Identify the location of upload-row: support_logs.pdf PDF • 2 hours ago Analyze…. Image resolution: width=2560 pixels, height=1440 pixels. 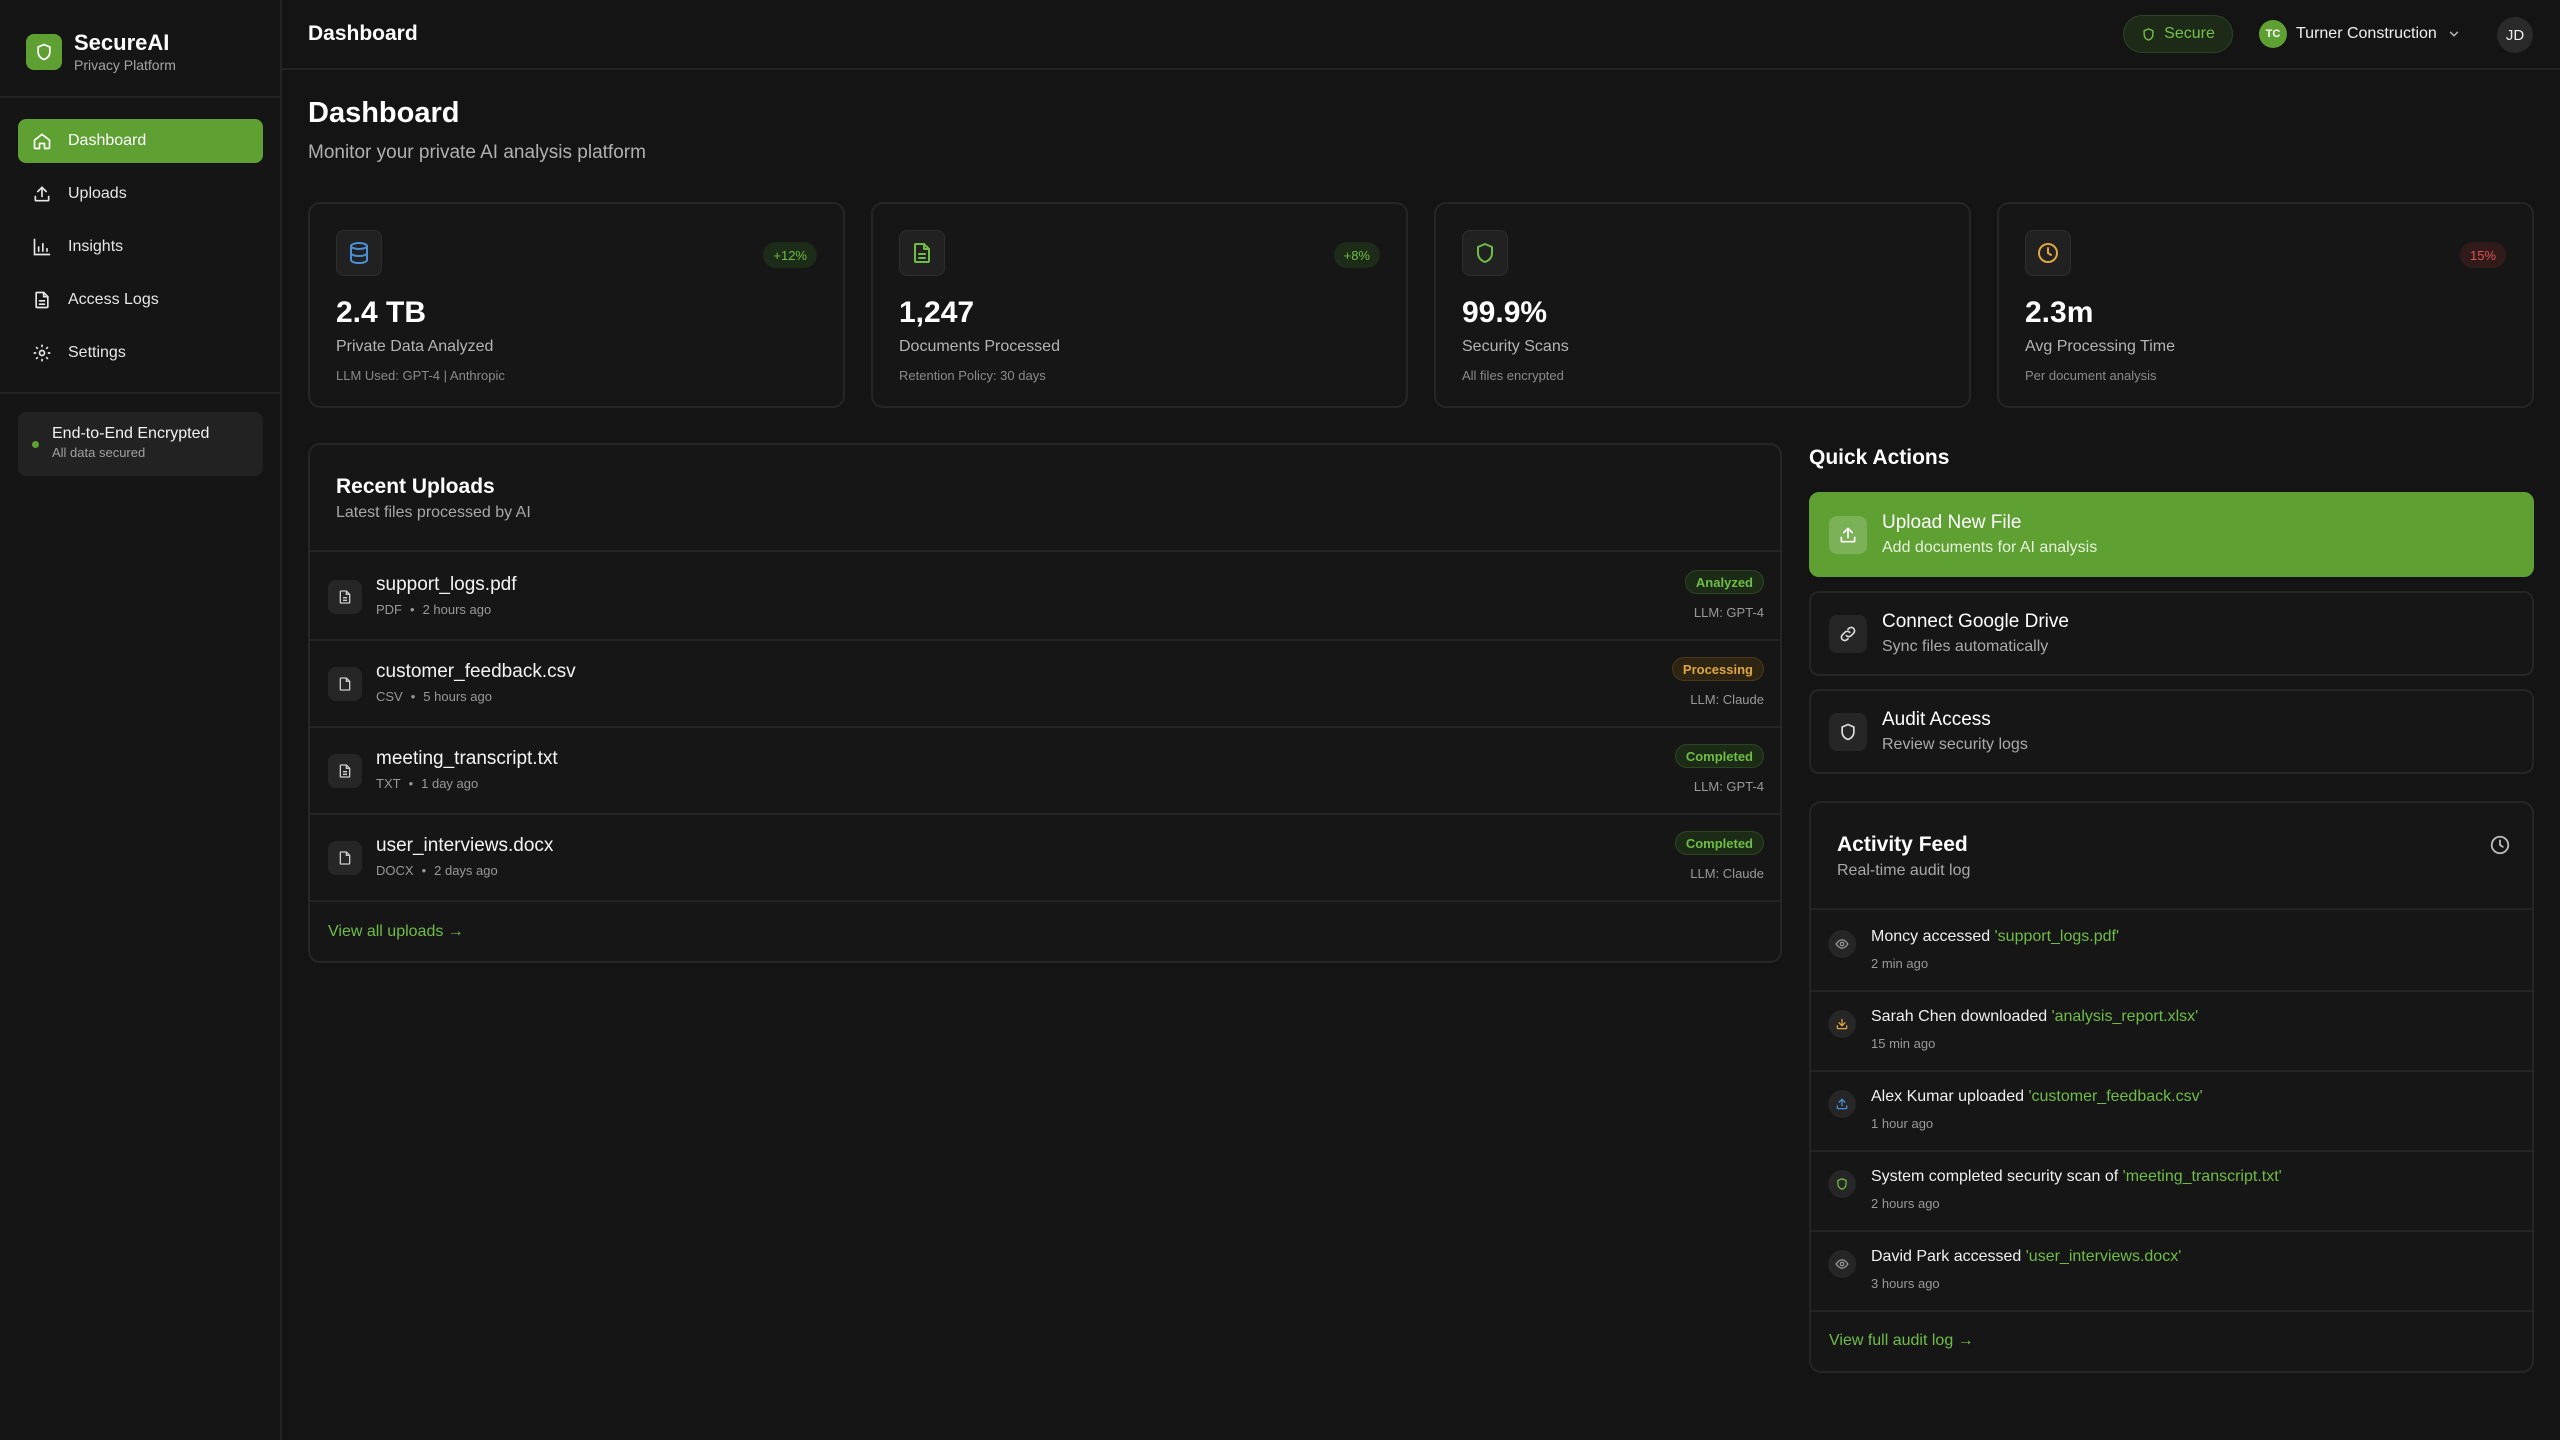
(1045, 595).